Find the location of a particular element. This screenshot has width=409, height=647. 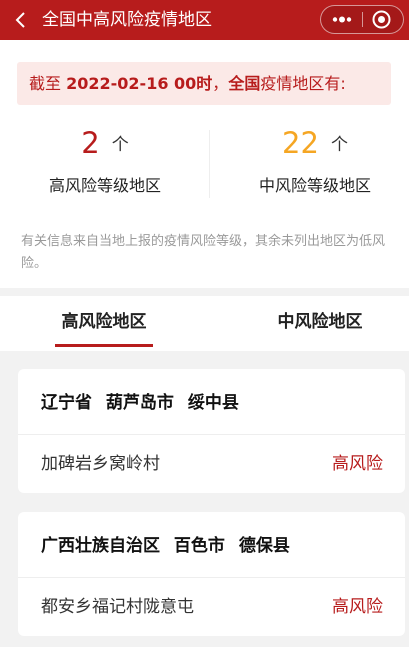

area-county: 德保县 is located at coordinates (264, 546).